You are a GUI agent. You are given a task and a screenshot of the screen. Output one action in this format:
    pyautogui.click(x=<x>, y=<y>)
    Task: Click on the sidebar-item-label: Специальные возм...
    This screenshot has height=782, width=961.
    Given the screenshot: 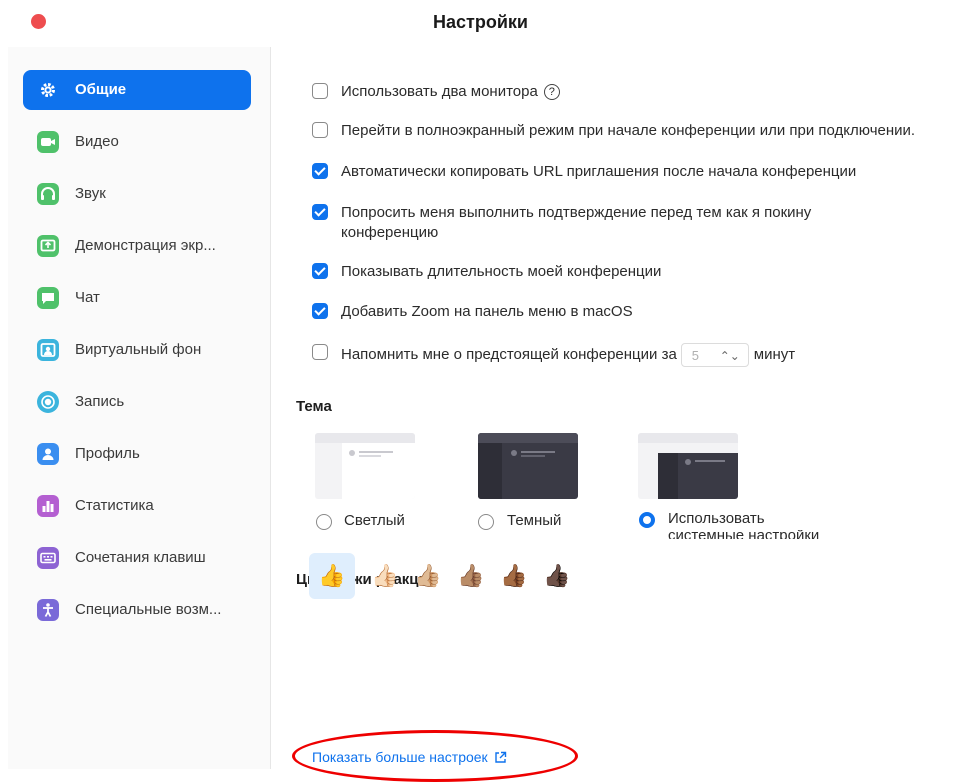 What is the action you would take?
    pyautogui.click(x=148, y=609)
    